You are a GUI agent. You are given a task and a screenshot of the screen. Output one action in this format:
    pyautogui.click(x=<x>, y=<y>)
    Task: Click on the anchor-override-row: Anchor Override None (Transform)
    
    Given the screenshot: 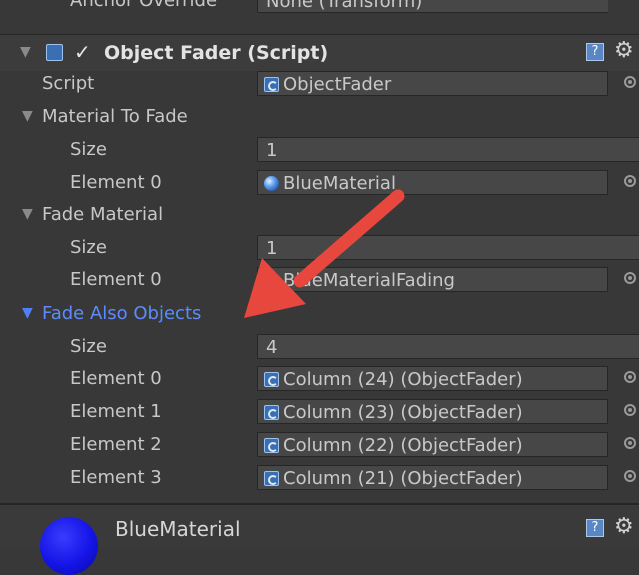 What is the action you would take?
    pyautogui.click(x=319, y=8)
    